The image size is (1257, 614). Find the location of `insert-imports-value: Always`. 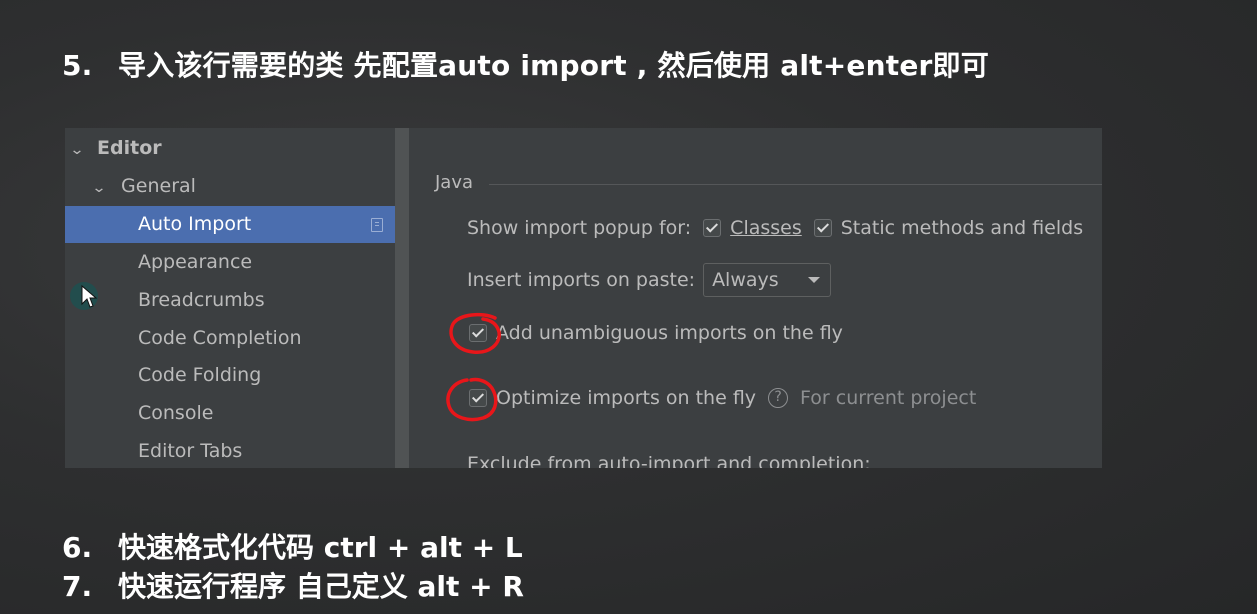

insert-imports-value: Always is located at coordinates (745, 280).